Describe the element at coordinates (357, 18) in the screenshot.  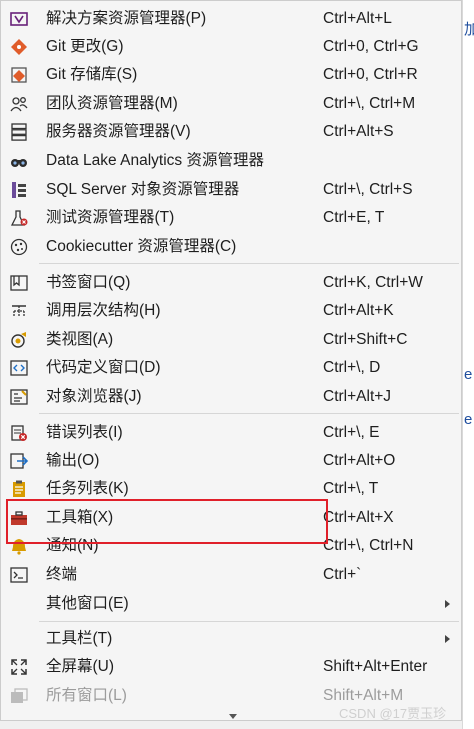
I see `menu-item-shortcut: Ctrl+Alt+L` at that location.